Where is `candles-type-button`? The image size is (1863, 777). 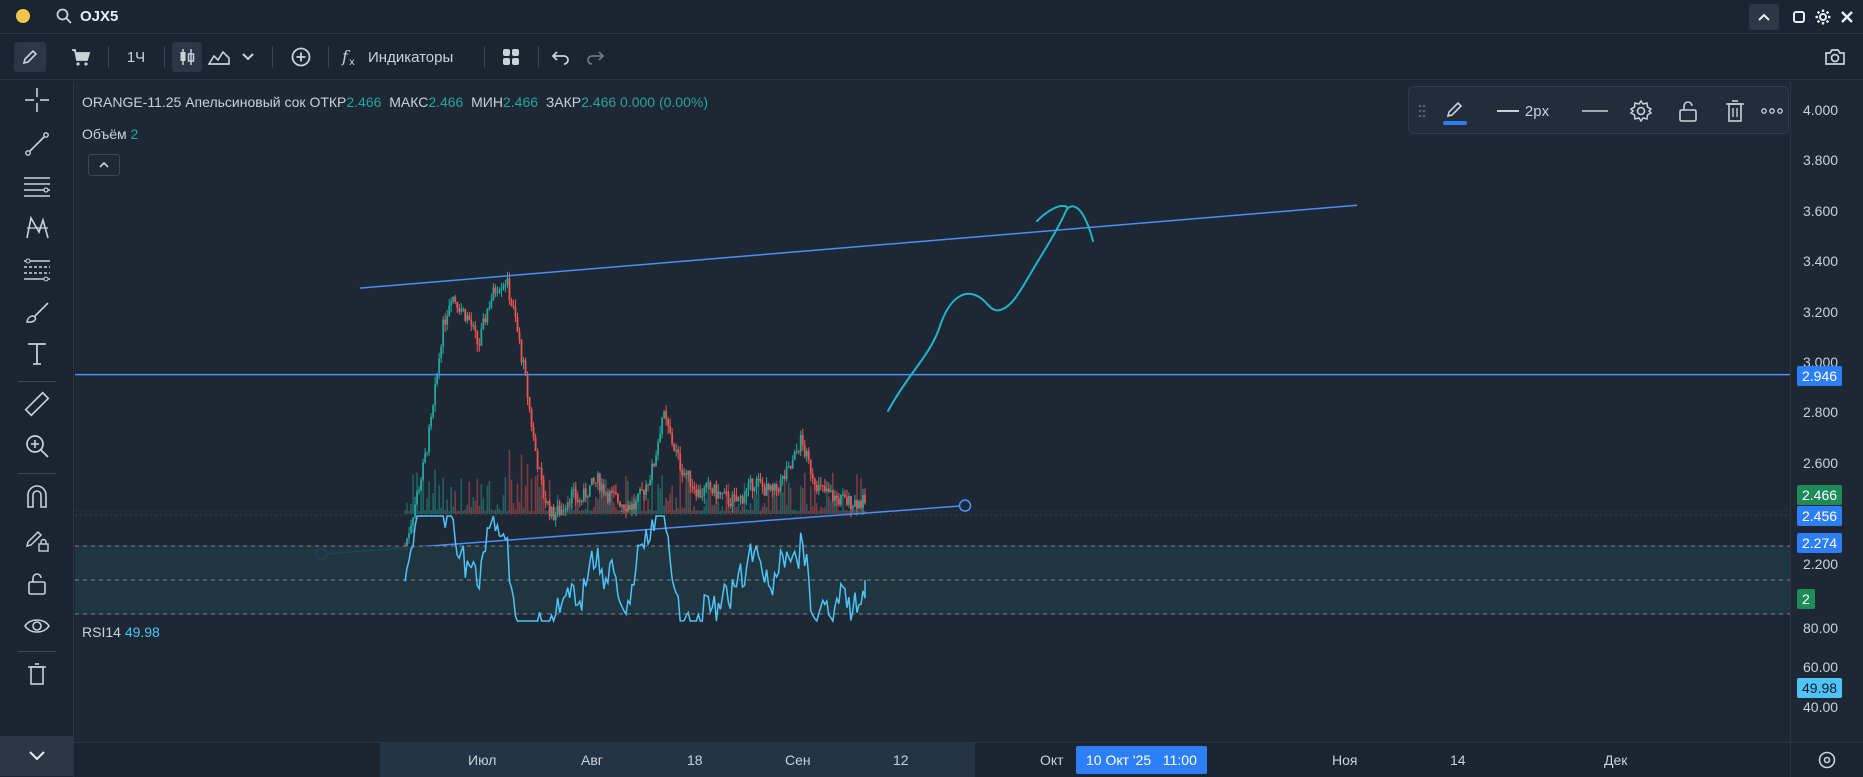
candles-type-button is located at coordinates (187, 57).